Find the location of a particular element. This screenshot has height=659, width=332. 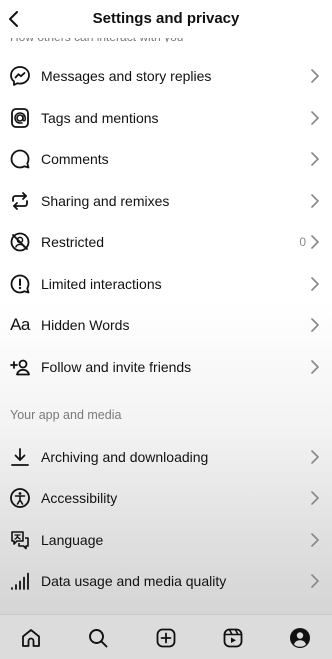

menu-item-label: Messages and story replies is located at coordinates (126, 76).